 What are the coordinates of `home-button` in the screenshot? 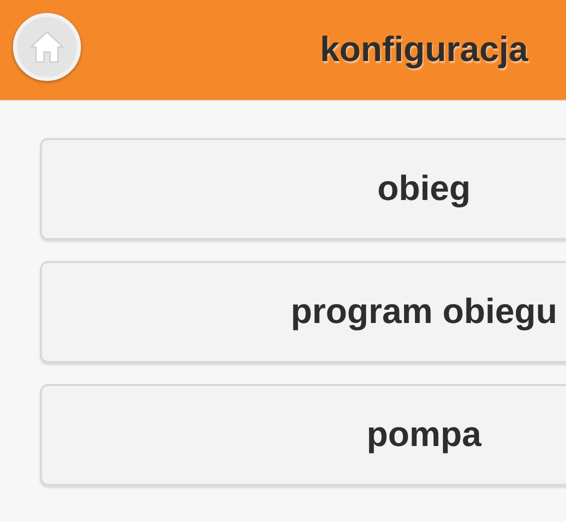 It's located at (47, 47).